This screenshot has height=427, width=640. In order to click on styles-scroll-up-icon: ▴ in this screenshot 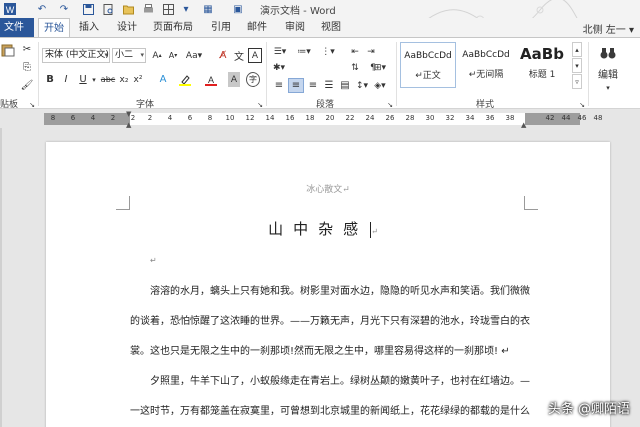, I will do `click(577, 49)`.